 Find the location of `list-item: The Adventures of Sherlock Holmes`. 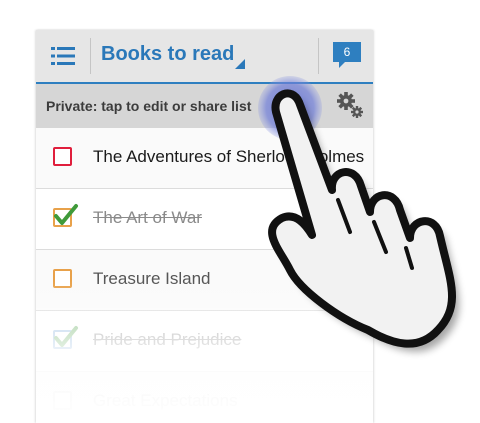

list-item: The Adventures of Sherlock Holmes is located at coordinates (204, 158).